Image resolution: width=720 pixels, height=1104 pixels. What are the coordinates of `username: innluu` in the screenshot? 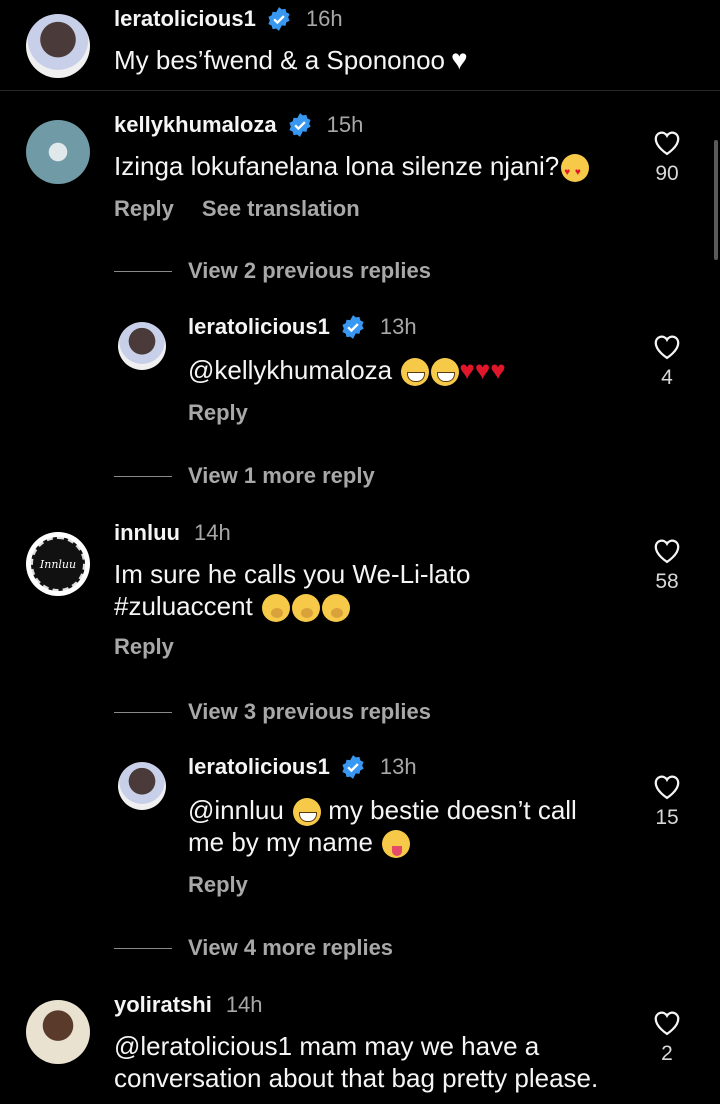 It's located at (147, 533).